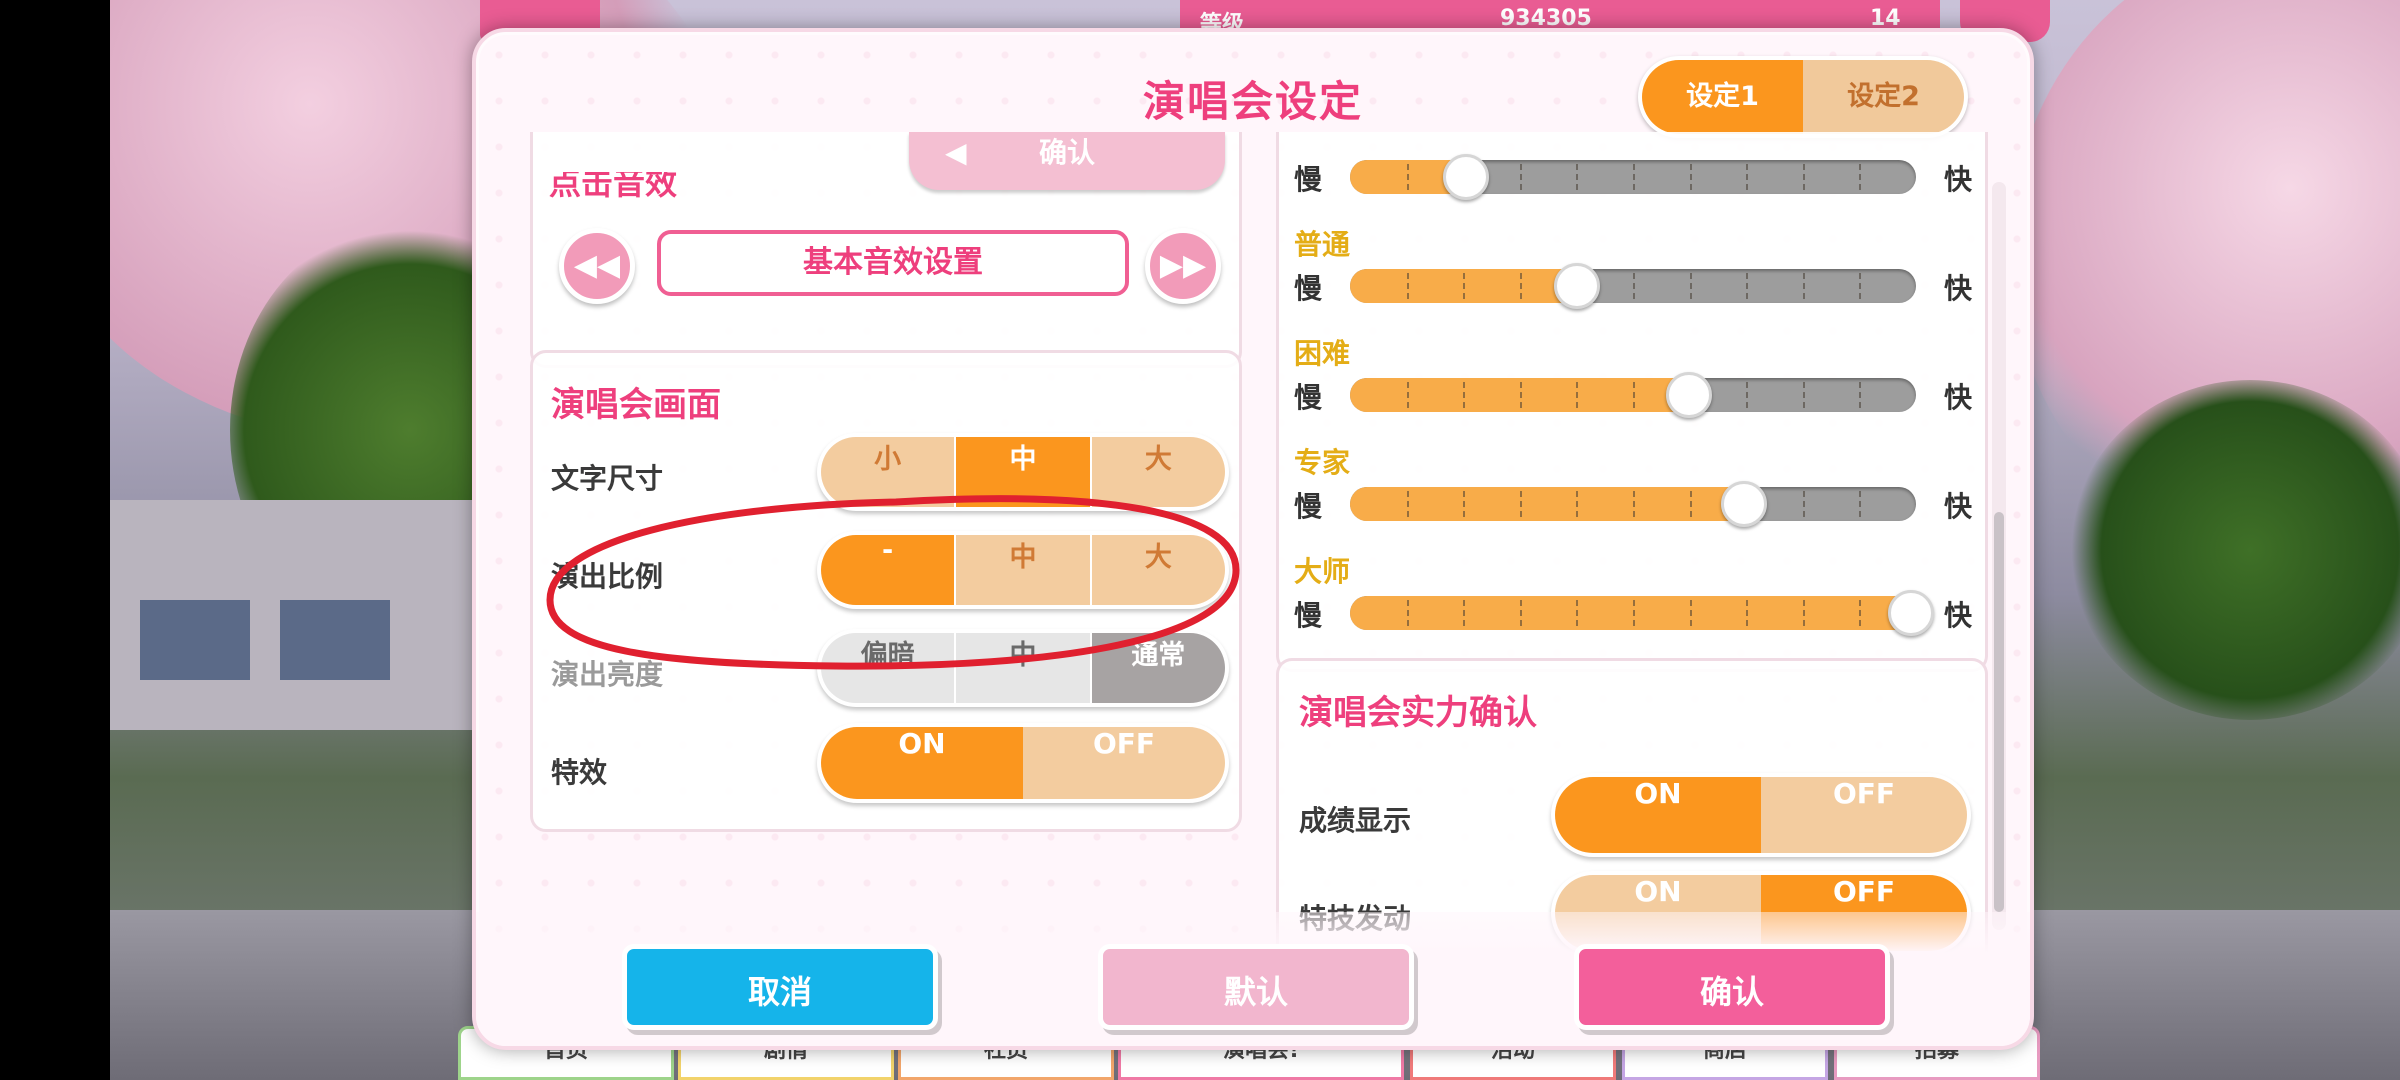  Describe the element at coordinates (1256, 987) in the screenshot. I see `default-button: 默认` at that location.